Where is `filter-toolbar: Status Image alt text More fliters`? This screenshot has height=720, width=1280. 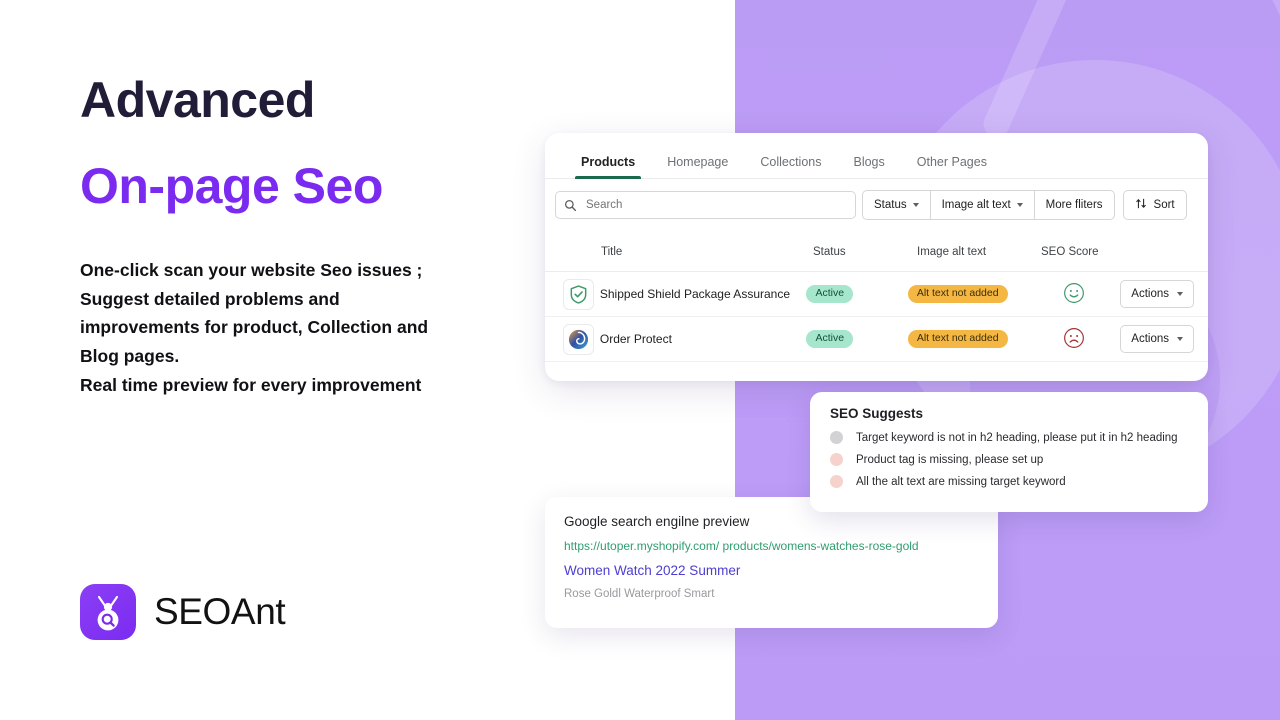 filter-toolbar: Status Image alt text More fliters is located at coordinates (876, 199).